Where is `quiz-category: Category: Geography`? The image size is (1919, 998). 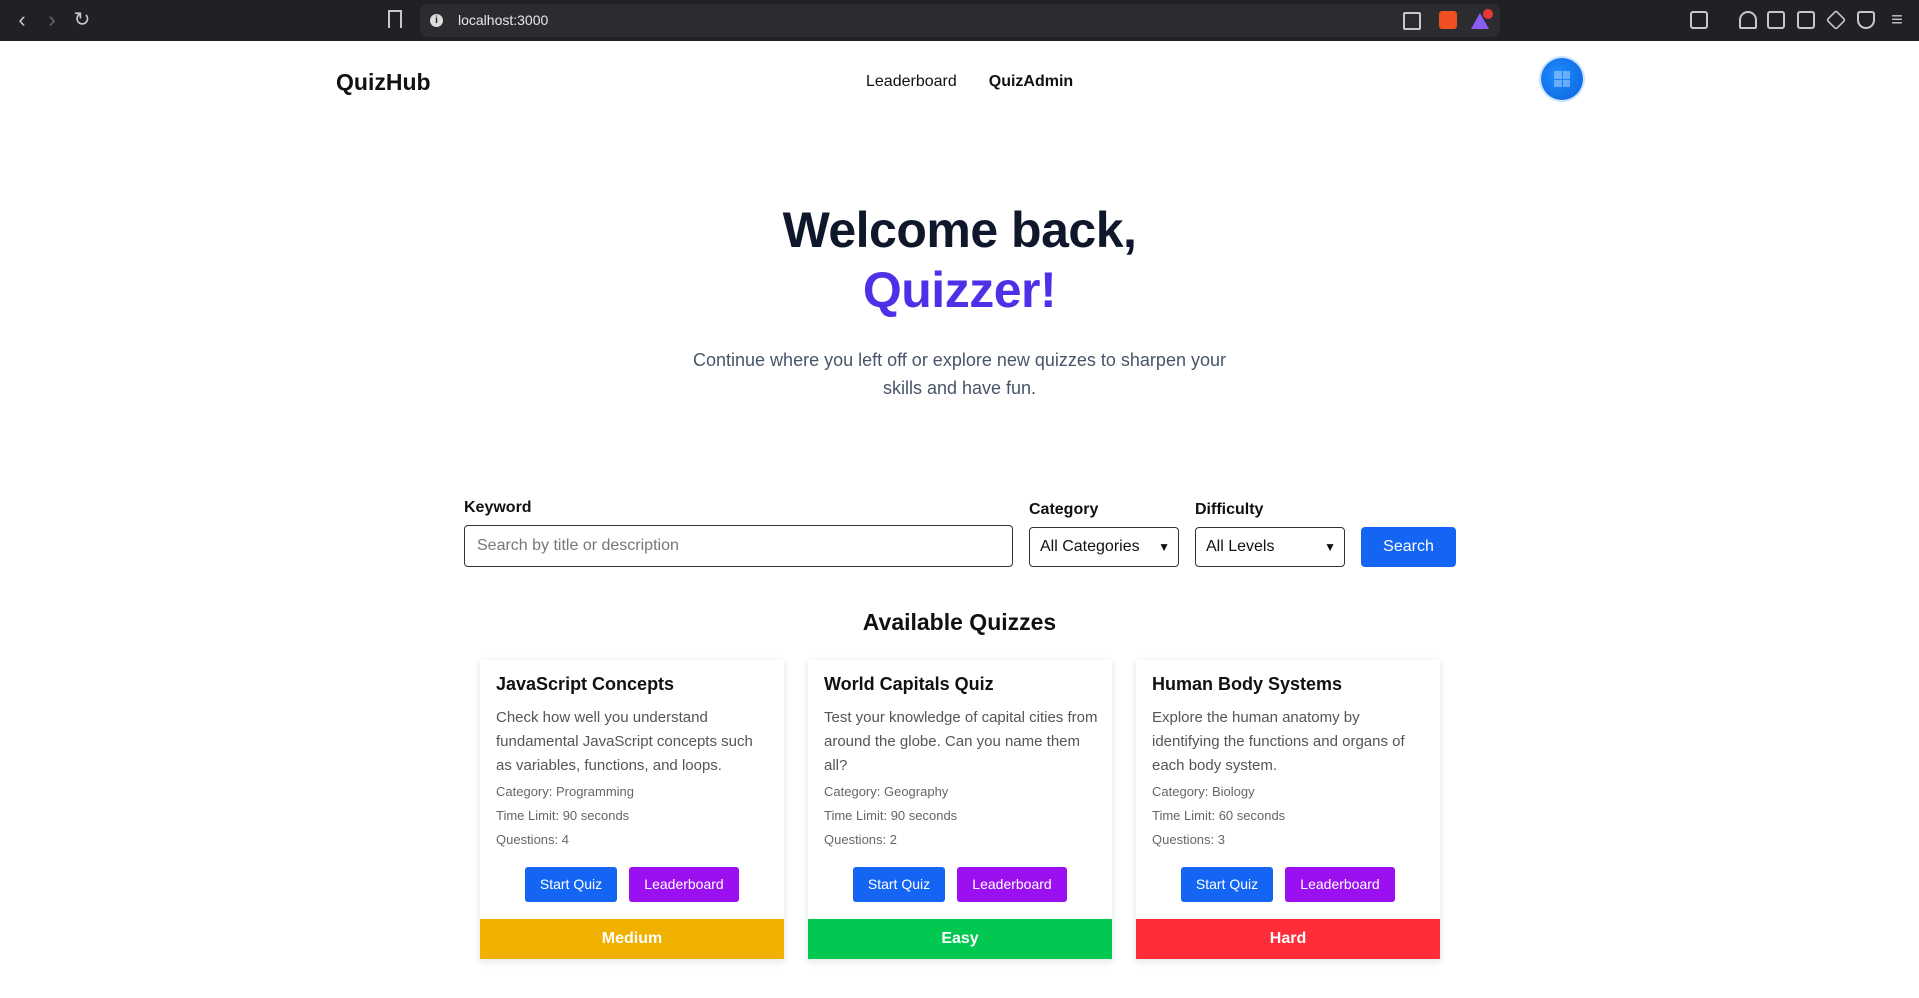 quiz-category: Category: Geography is located at coordinates (886, 791).